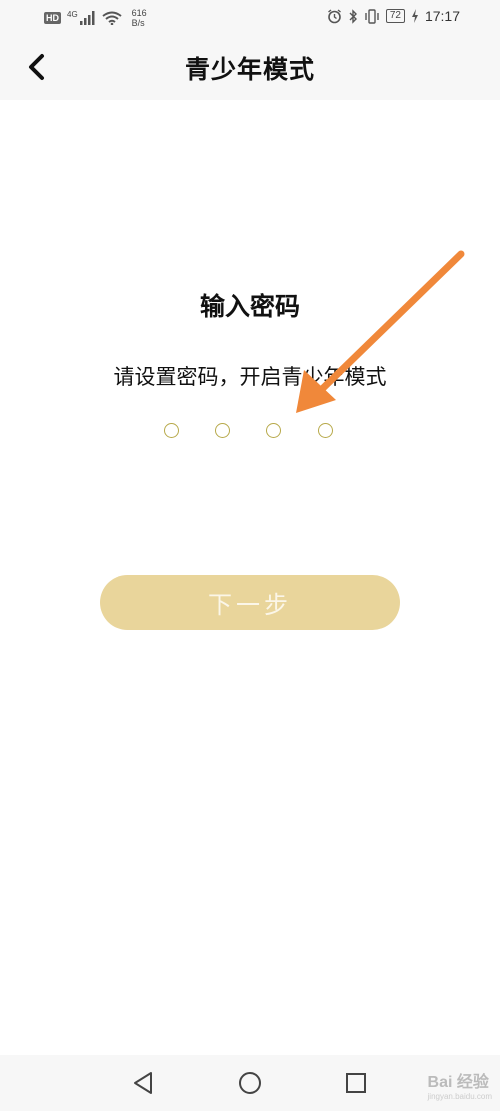  What do you see at coordinates (72, 14) in the screenshot?
I see `network-type: 4G` at bounding box center [72, 14].